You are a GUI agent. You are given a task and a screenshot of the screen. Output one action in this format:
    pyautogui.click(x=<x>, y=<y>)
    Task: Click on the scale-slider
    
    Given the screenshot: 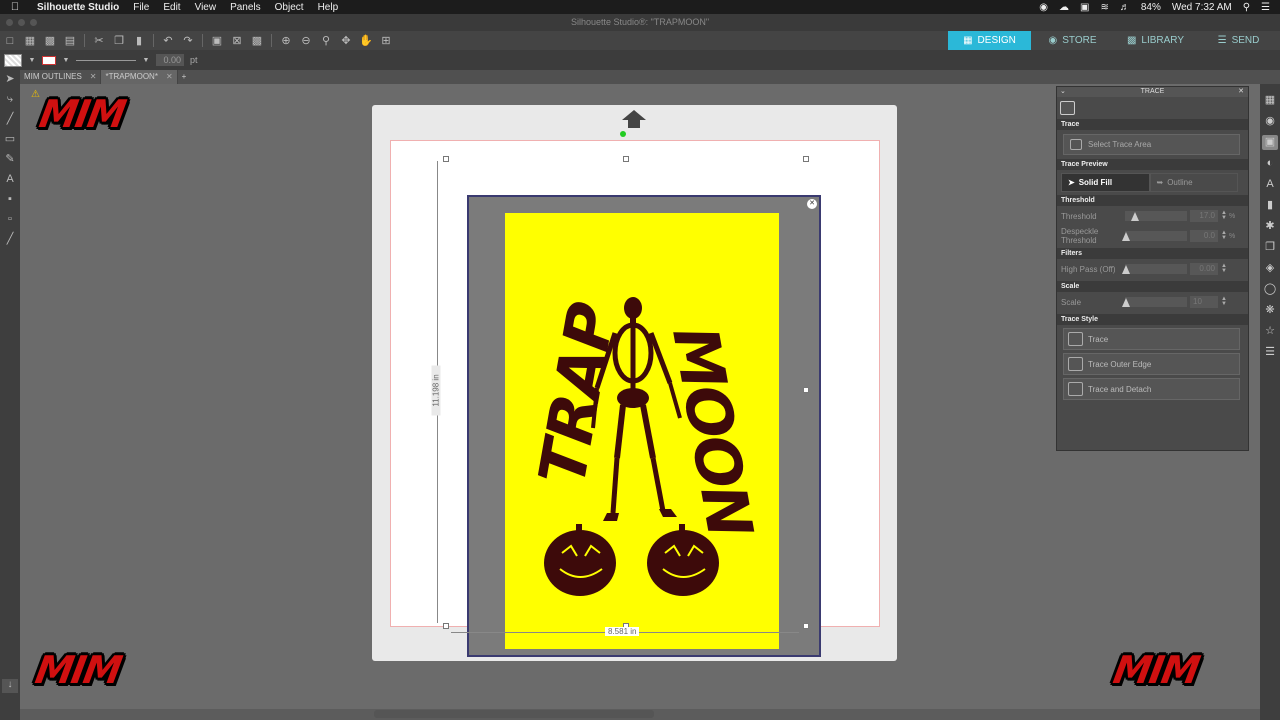 What is the action you would take?
    pyautogui.click(x=1154, y=302)
    